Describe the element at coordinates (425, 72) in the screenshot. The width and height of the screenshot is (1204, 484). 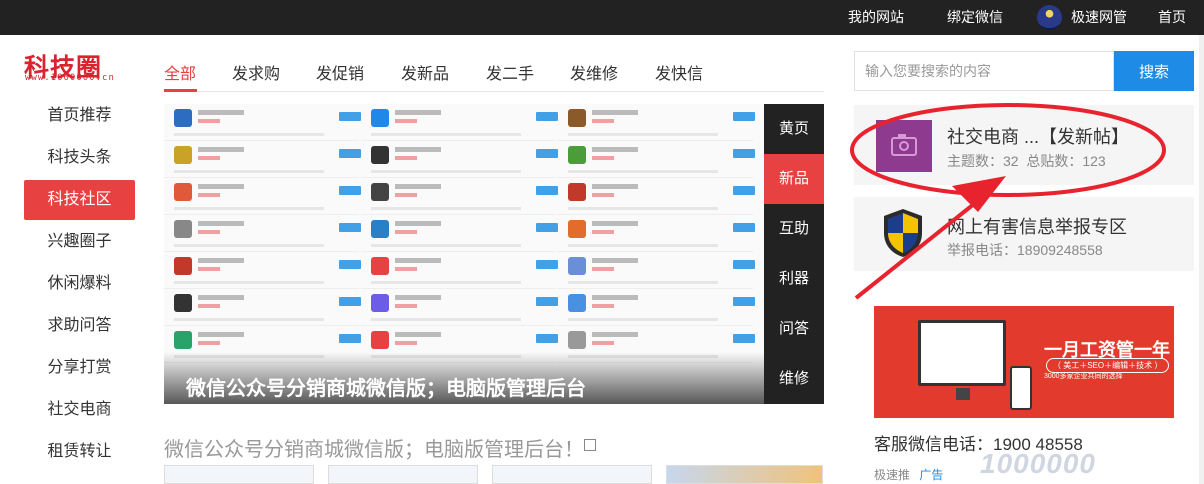
I see `tab-new-product: 发新品` at that location.